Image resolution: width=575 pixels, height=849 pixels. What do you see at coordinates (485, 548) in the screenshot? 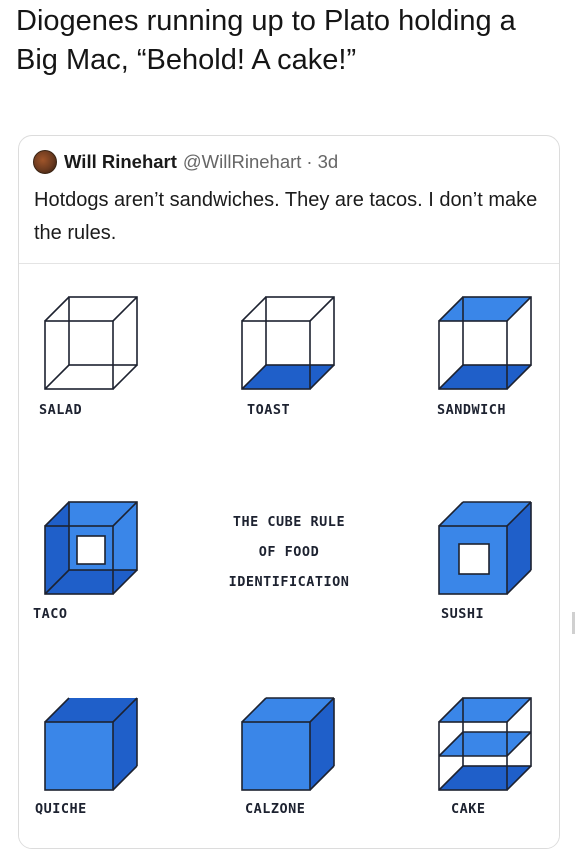
I see `sushi-cube-icon` at bounding box center [485, 548].